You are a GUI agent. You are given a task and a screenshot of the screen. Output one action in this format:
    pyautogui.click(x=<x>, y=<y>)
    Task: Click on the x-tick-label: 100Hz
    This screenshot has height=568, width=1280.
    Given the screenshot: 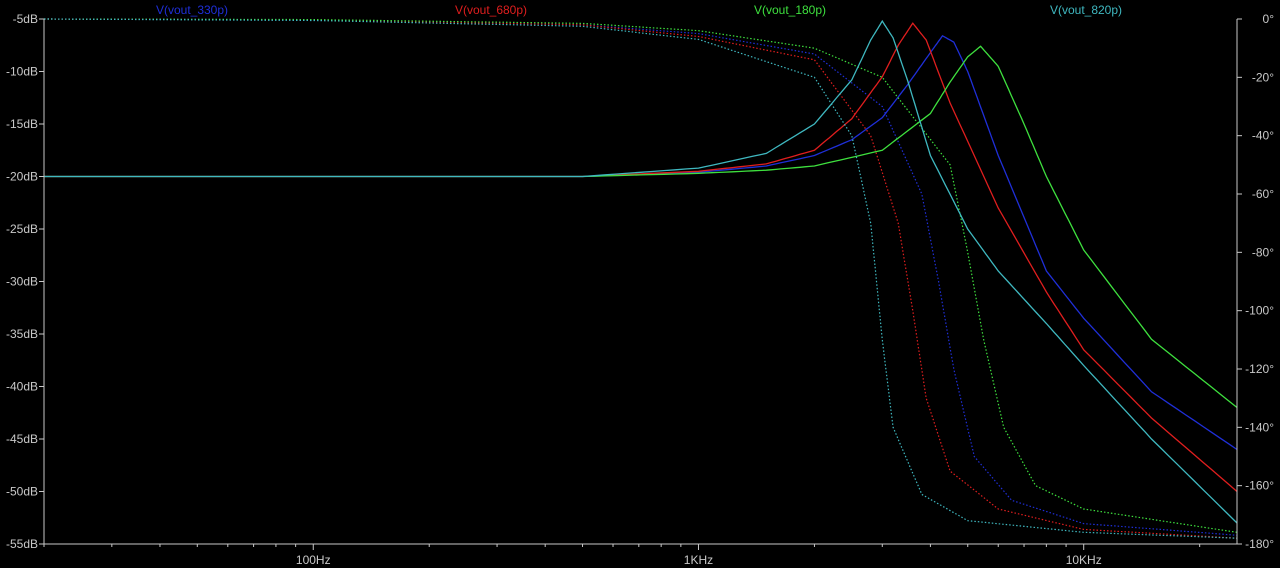 What is the action you would take?
    pyautogui.click(x=313, y=560)
    